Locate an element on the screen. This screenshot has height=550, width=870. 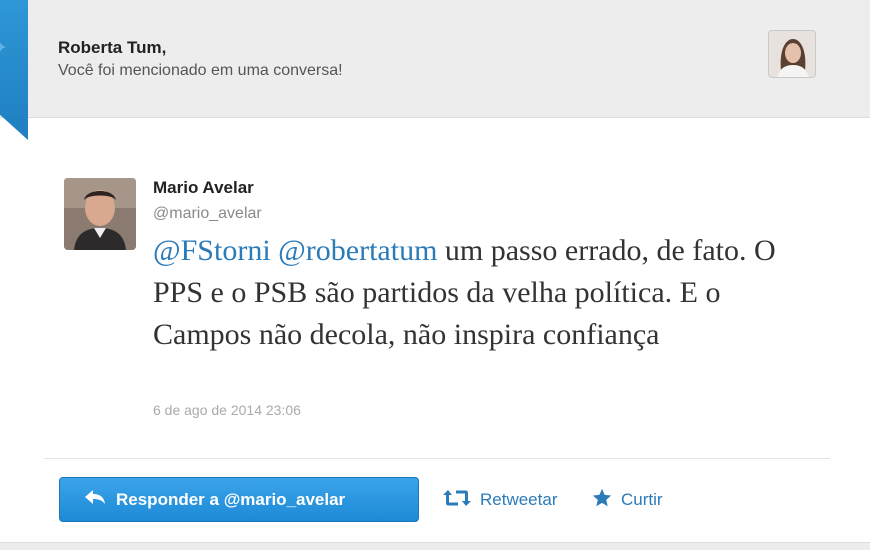
author-name: Mario Avelar is located at coordinates (203, 188).